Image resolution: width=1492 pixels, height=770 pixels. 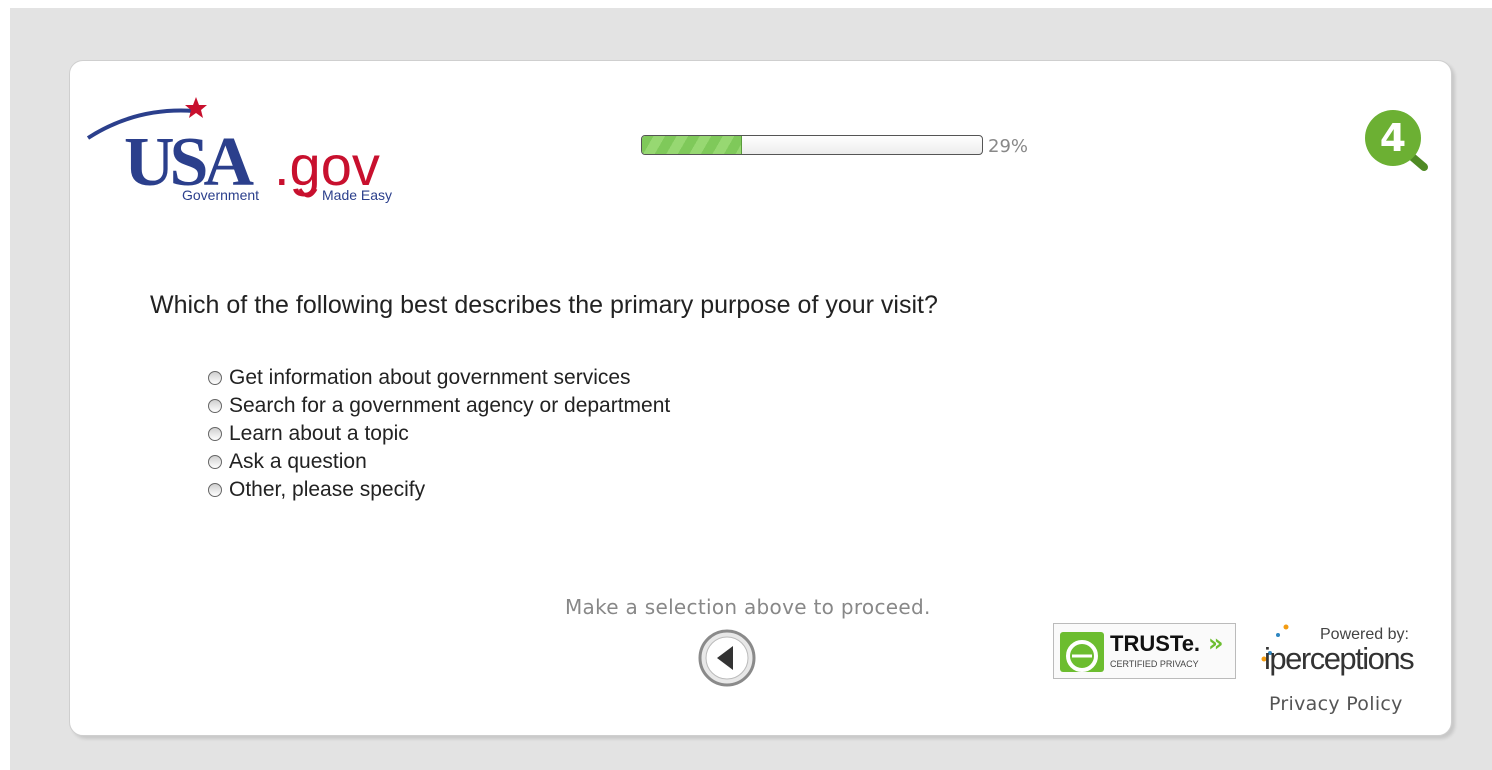 I want to click on badge-number: 4, so click(x=1393, y=138).